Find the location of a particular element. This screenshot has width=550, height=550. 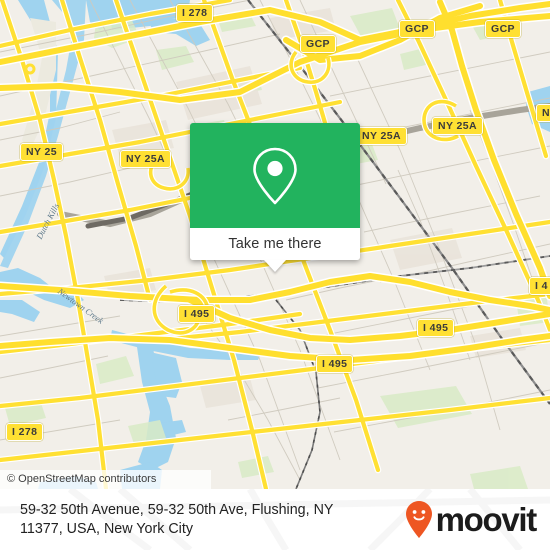

road-shield-i495-left: I 495 is located at coordinates (197, 314).